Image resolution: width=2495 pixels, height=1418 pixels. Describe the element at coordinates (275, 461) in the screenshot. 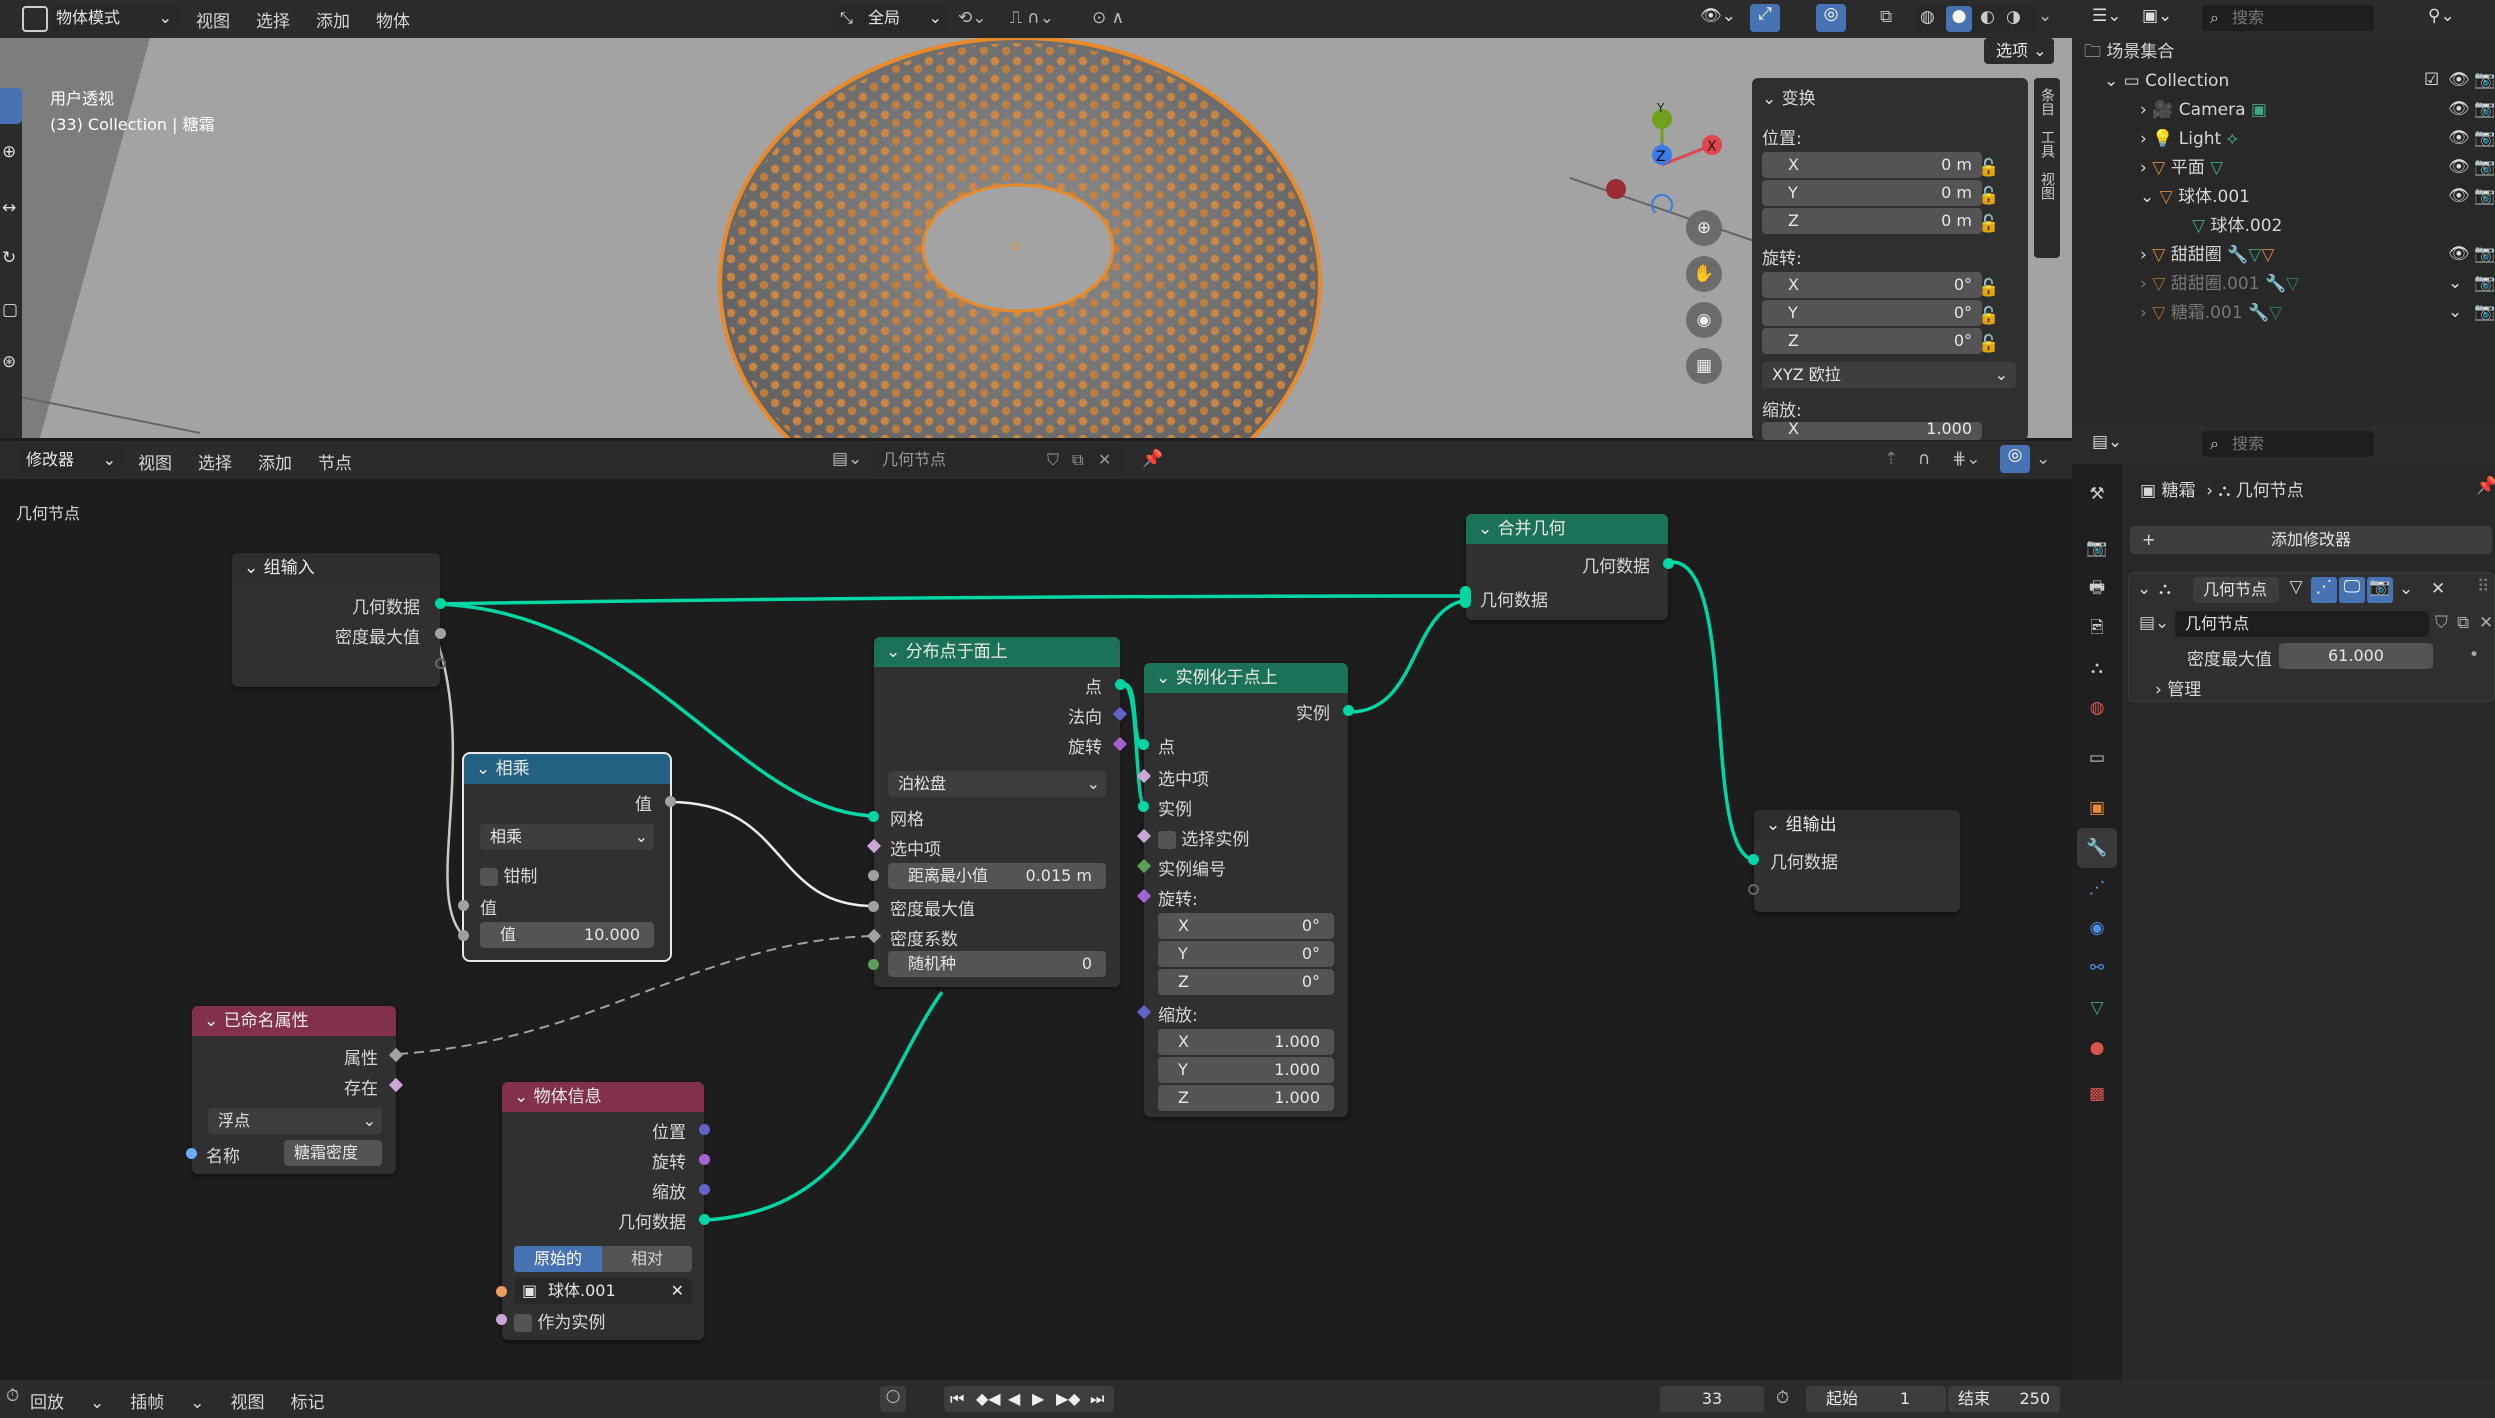

I see `node-menu-add: 添加` at that location.